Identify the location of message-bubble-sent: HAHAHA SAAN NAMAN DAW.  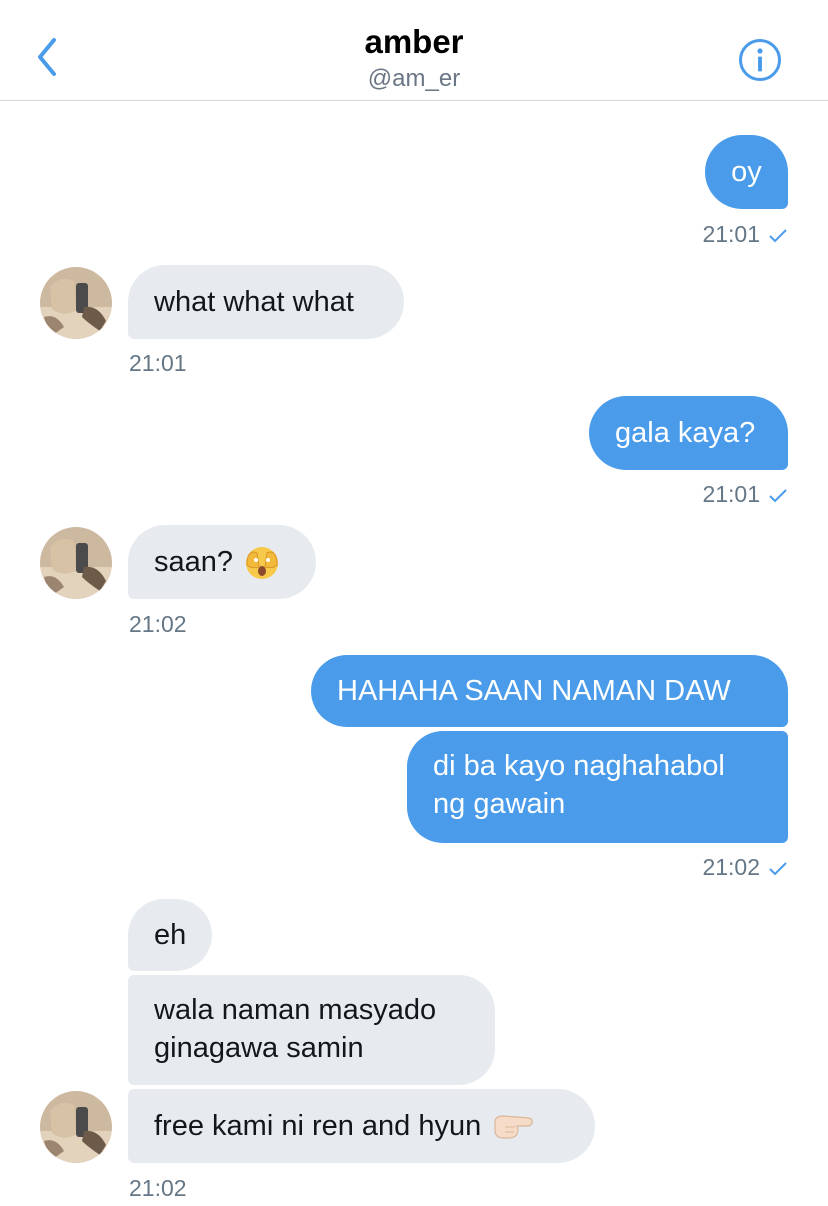
(549, 691).